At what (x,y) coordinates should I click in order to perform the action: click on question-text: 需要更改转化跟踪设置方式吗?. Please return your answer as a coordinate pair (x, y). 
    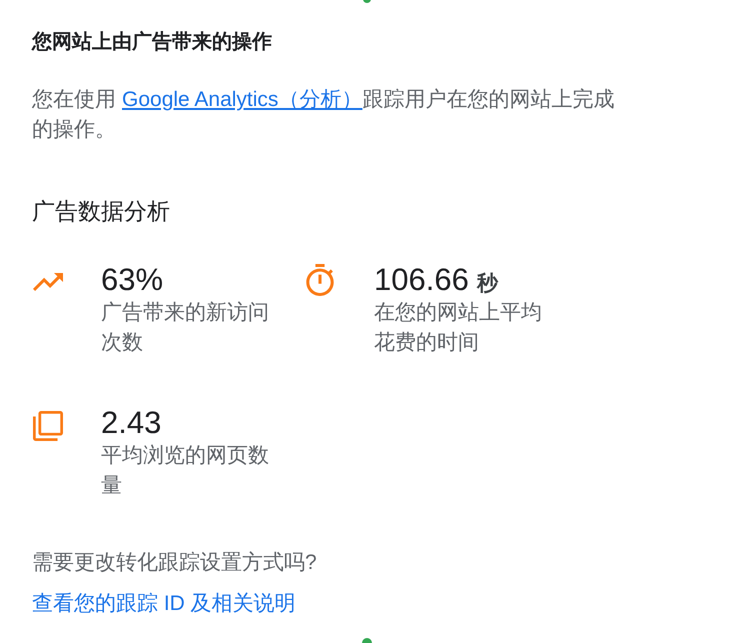
    Looking at the image, I should click on (174, 563).